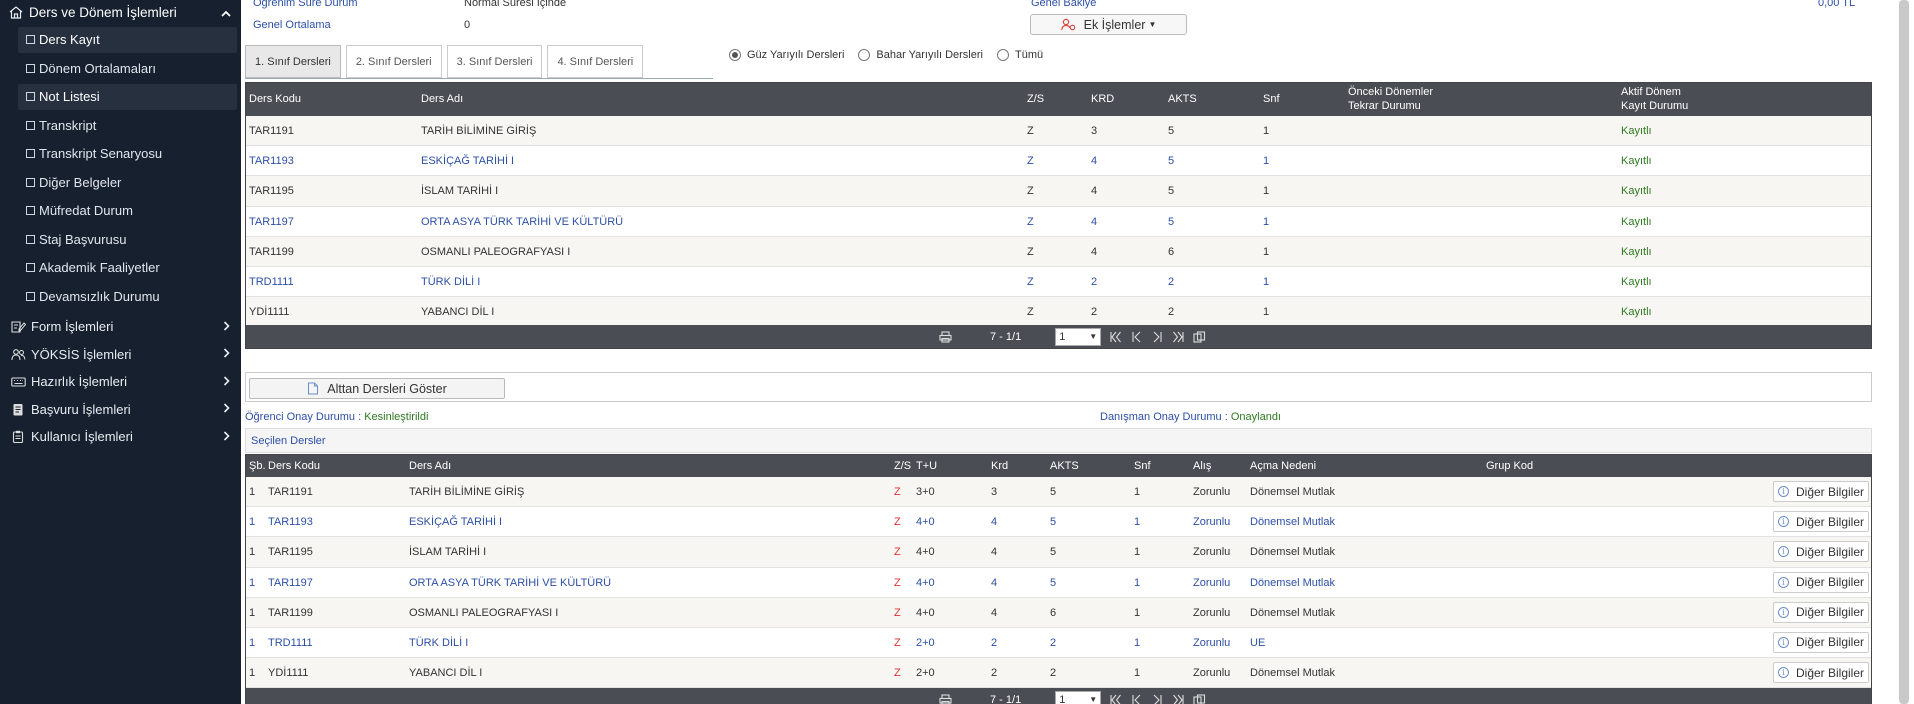 This screenshot has height=704, width=1914. What do you see at coordinates (18, 326) in the screenshot?
I see `form-edit-icon` at bounding box center [18, 326].